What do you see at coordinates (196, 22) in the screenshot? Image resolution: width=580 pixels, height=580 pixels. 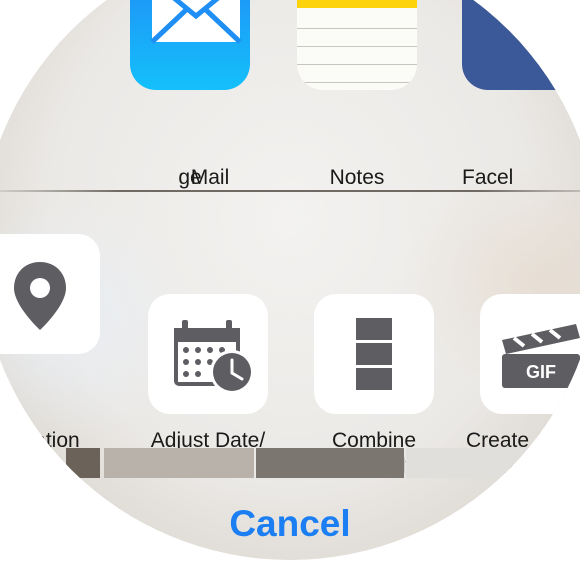 I see `mail-icon` at bounding box center [196, 22].